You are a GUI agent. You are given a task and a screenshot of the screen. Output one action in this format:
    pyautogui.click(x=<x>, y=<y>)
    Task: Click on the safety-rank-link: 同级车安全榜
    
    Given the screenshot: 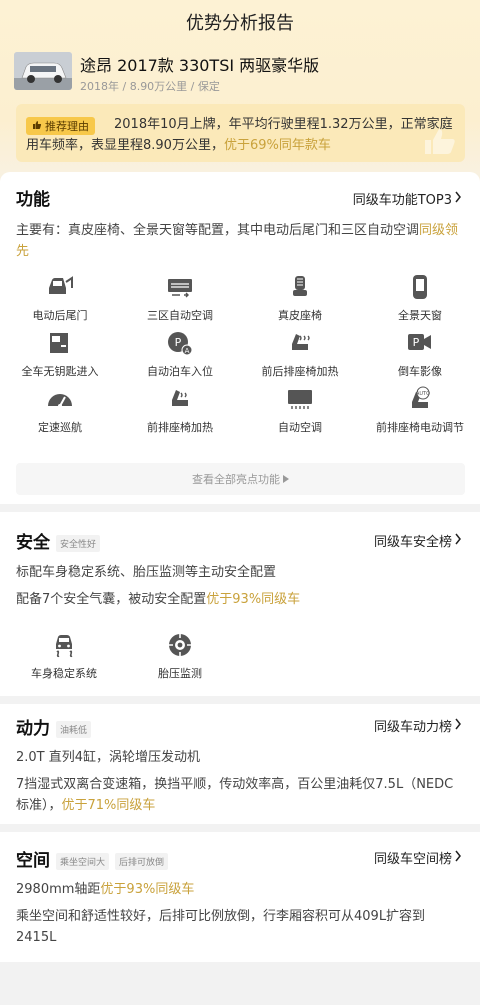 What is the action you would take?
    pyautogui.click(x=418, y=540)
    